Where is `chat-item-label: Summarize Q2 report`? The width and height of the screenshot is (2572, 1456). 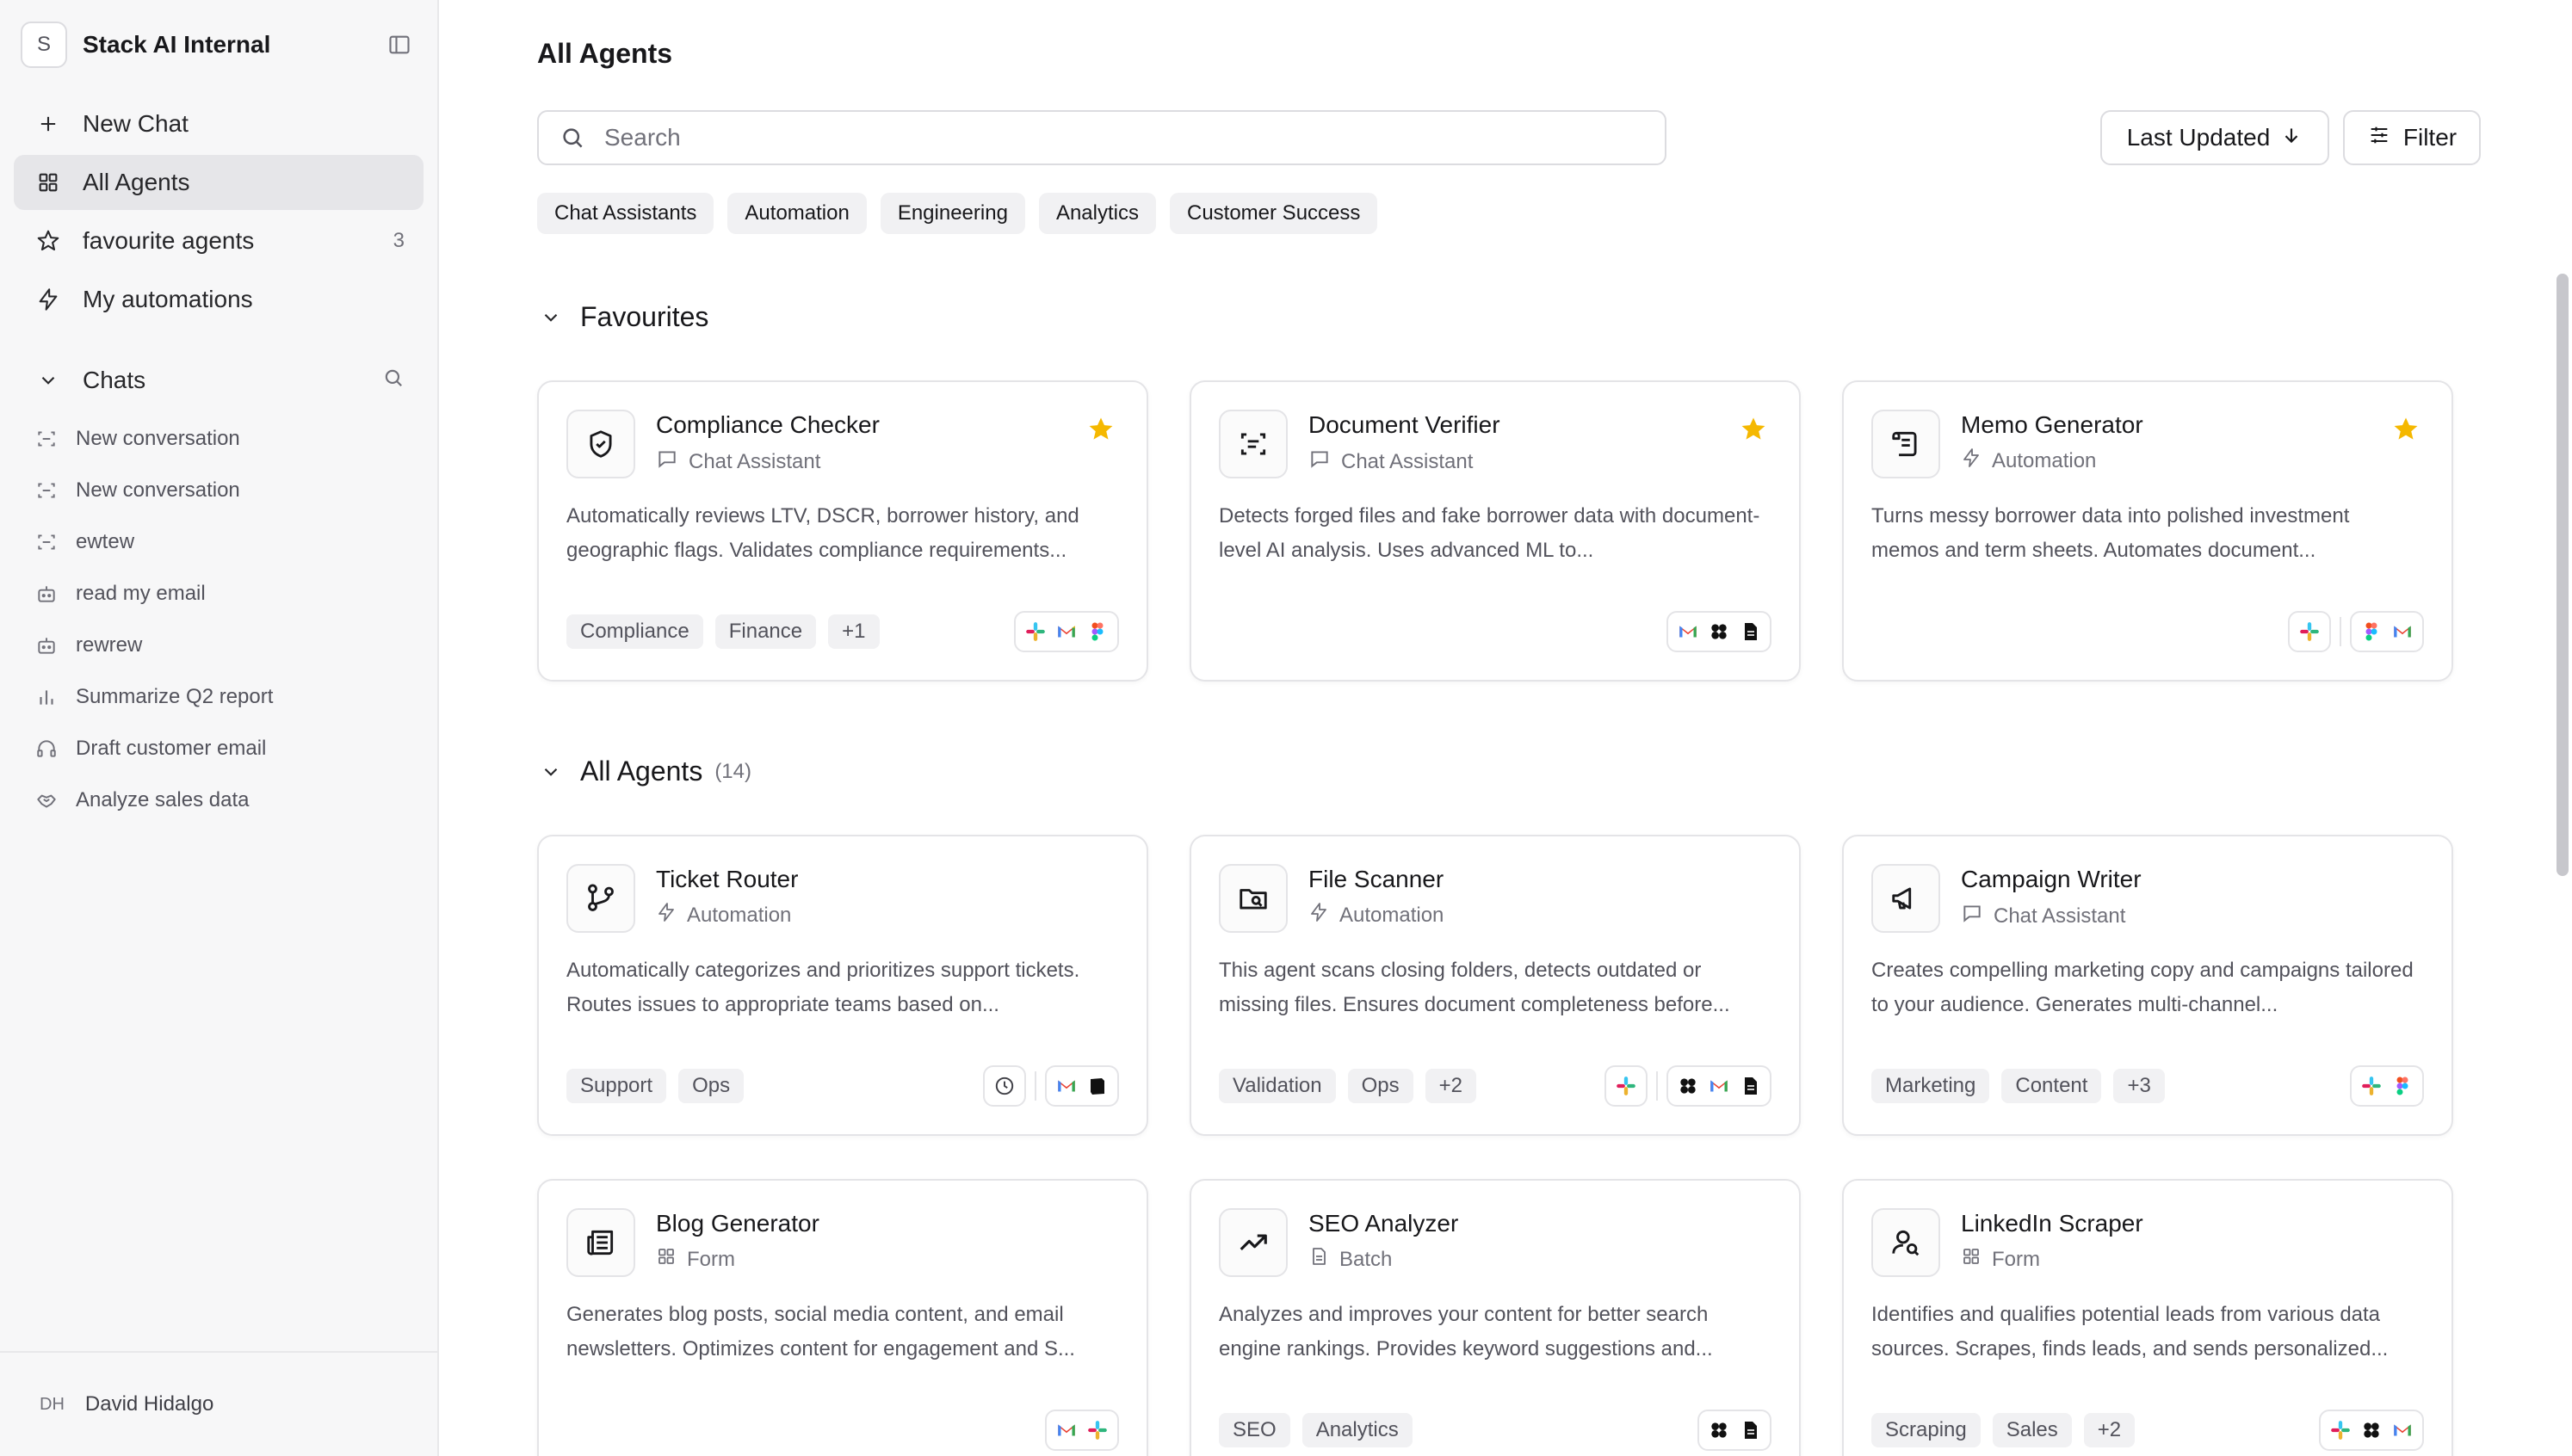 chat-item-label: Summarize Q2 report is located at coordinates (175, 697).